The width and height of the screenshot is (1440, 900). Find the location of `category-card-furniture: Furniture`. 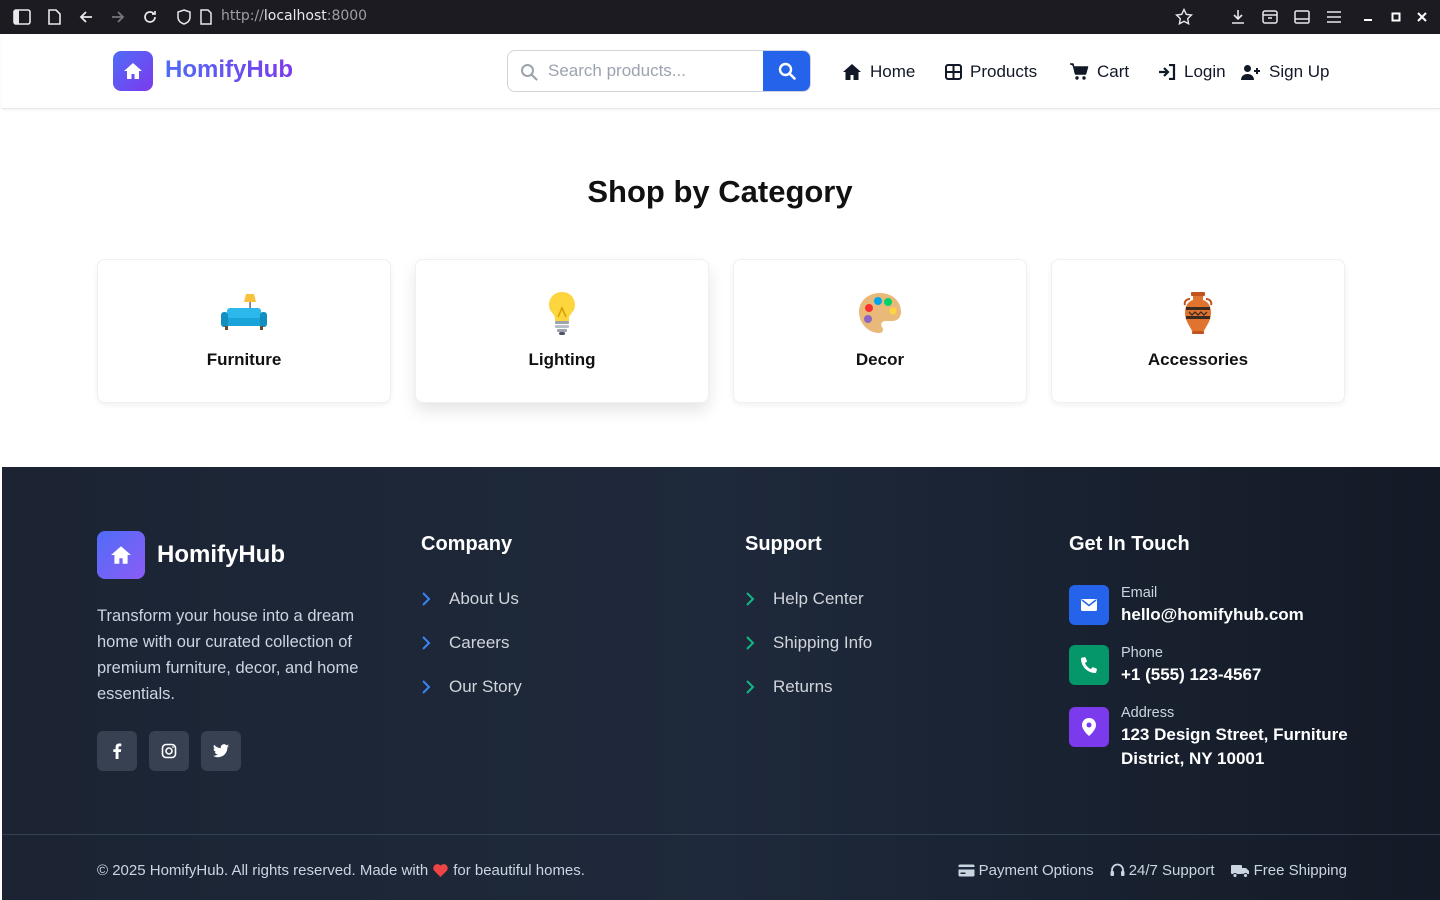

category-card-furniture: Furniture is located at coordinates (244, 331).